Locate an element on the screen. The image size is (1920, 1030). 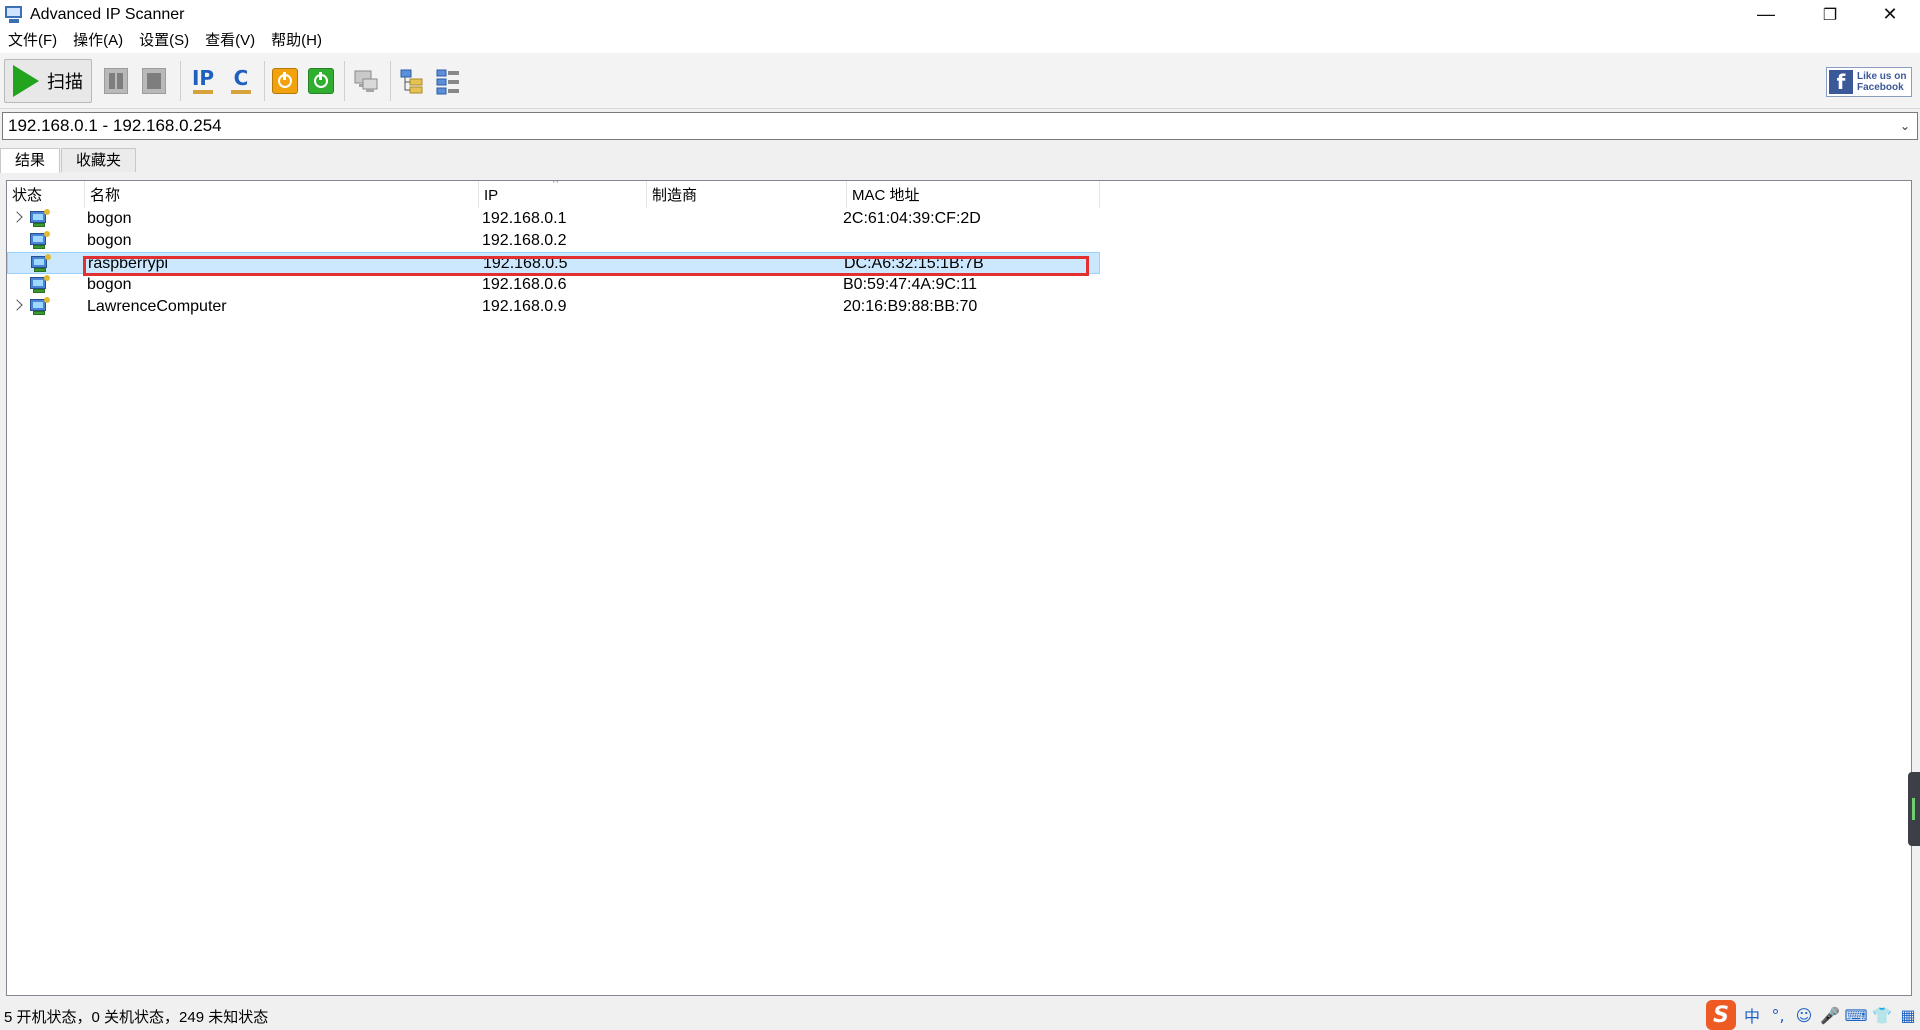
collapse-all-button is located at coordinates (448, 81).